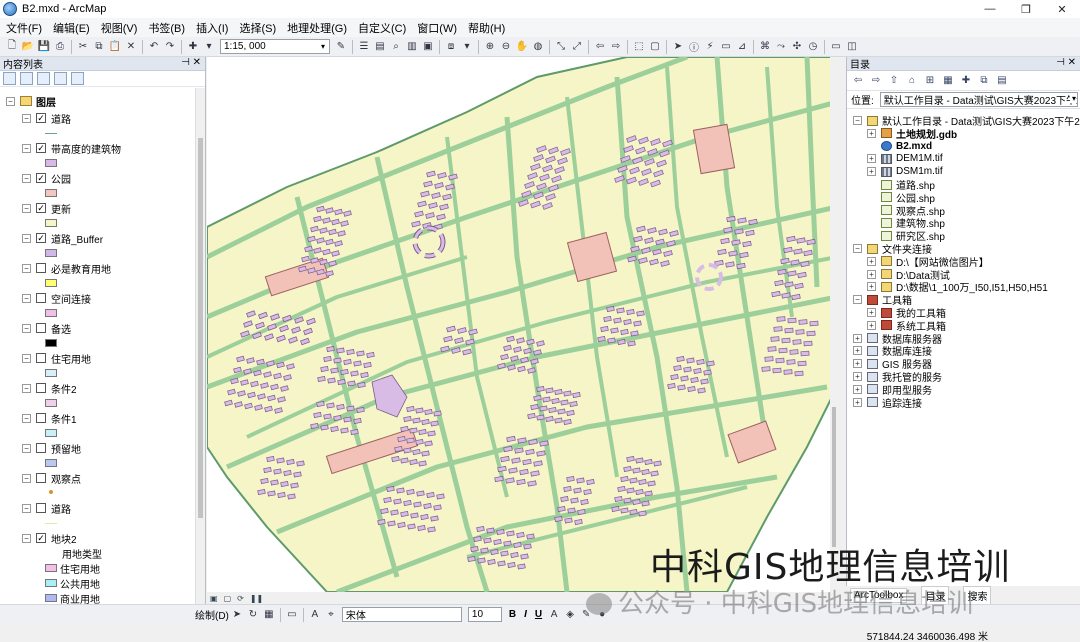  What do you see at coordinates (315, 615) in the screenshot?
I see `text-tool-icon: A` at bounding box center [315, 615].